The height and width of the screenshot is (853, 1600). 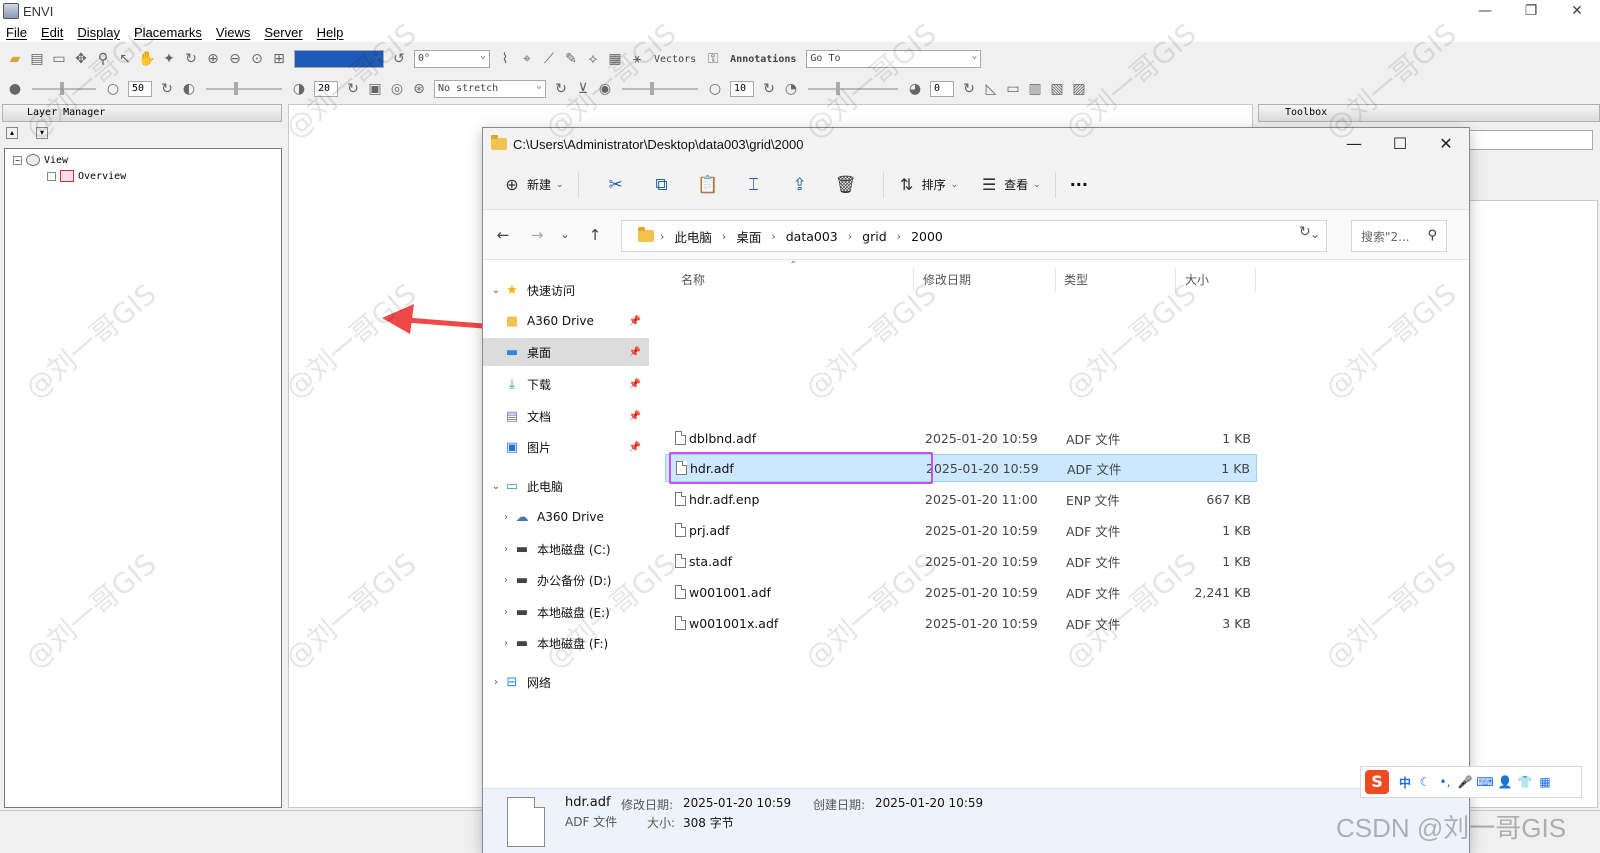 I want to click on delete-icon: 🗑, so click(x=846, y=185).